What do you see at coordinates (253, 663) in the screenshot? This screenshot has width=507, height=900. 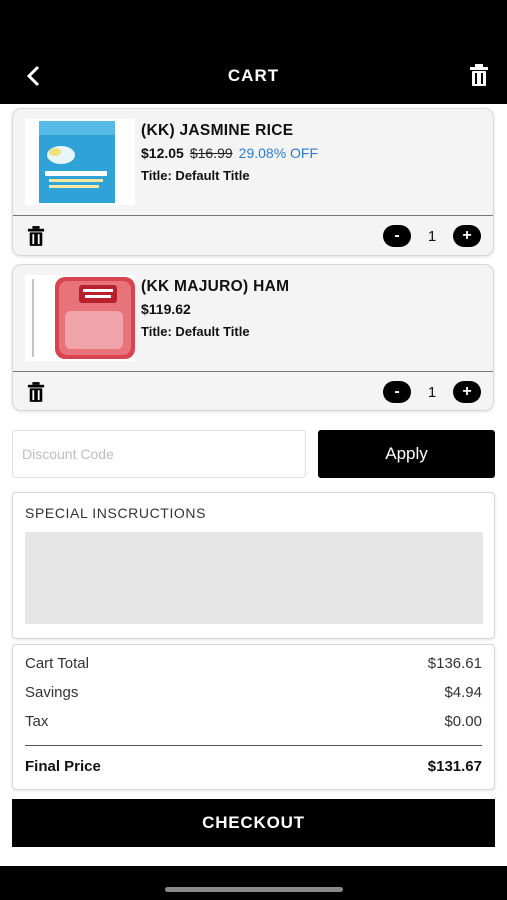 I see `cart-total-row: Cart Total $136.61` at bounding box center [253, 663].